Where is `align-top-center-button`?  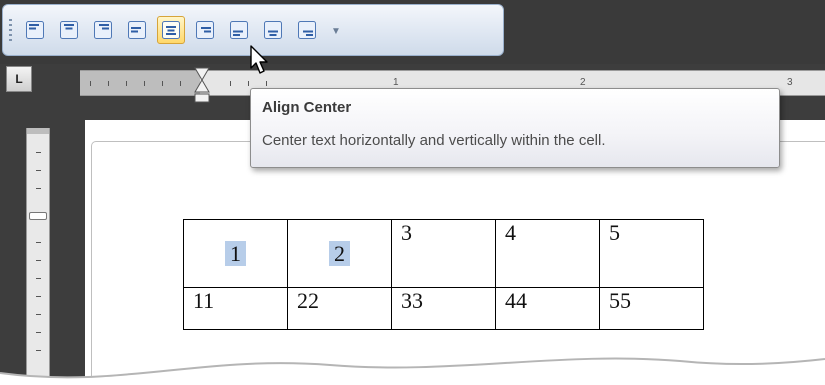
align-top-center-button is located at coordinates (69, 30).